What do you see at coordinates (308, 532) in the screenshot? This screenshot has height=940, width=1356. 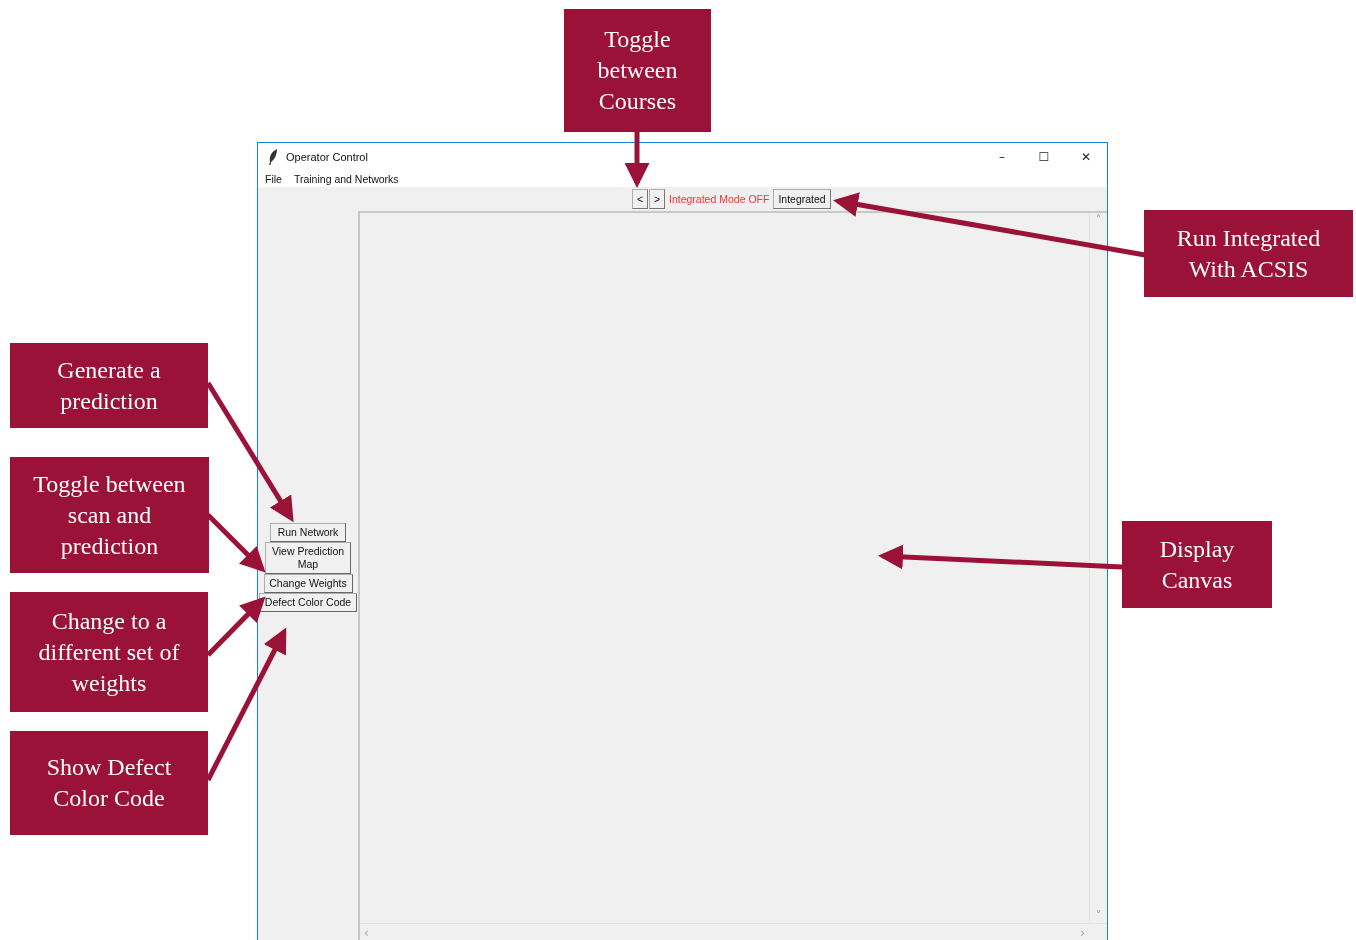 I see `side-button: Run Network` at bounding box center [308, 532].